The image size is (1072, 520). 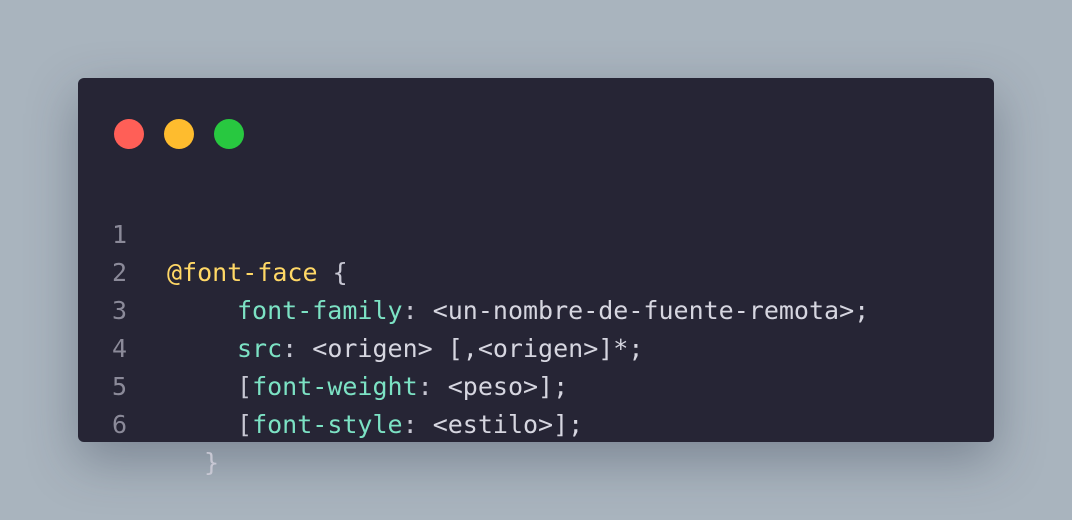 What do you see at coordinates (245, 424) in the screenshot?
I see `open-bracket: [` at bounding box center [245, 424].